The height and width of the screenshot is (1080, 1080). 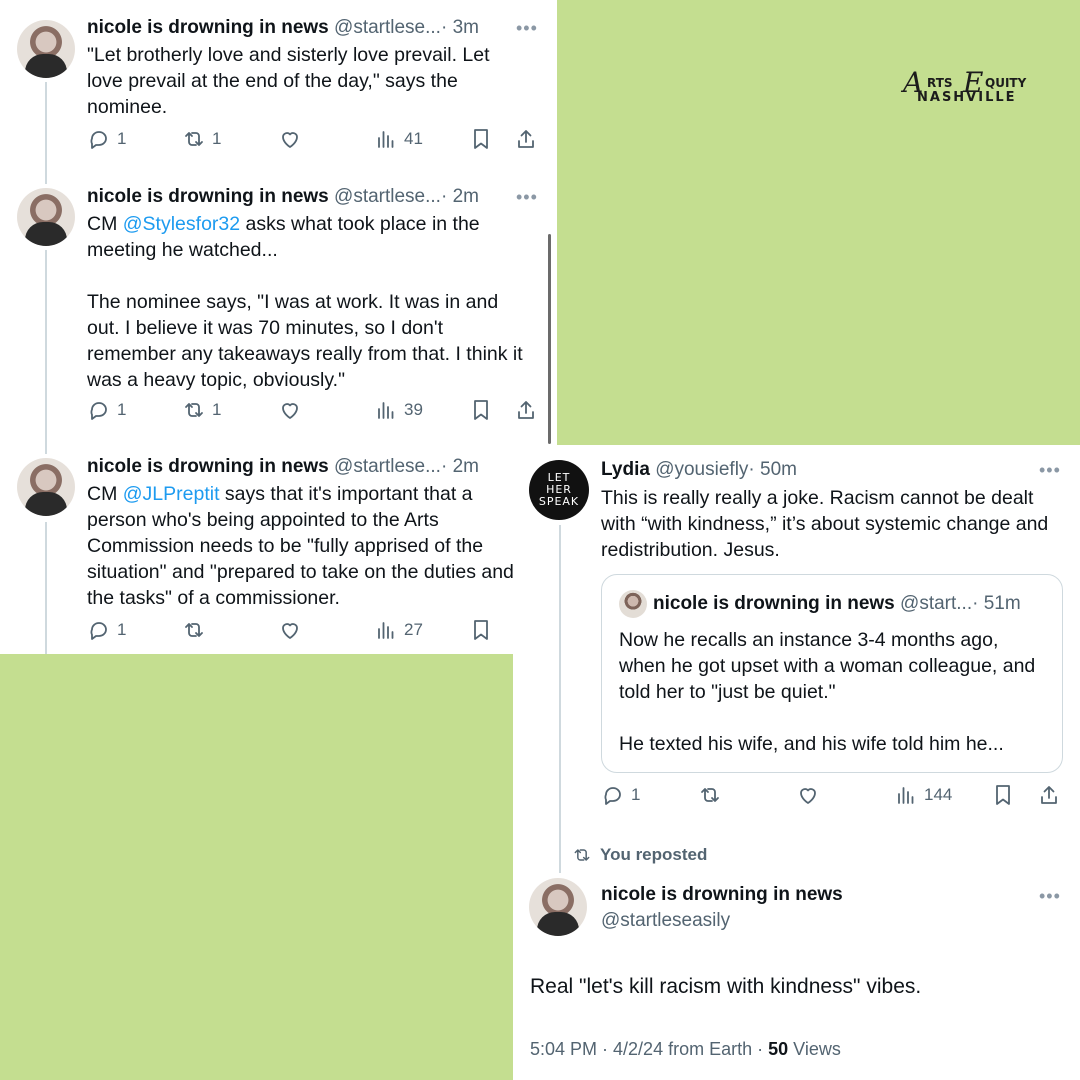 I want to click on handle: @startleseasily, so click(x=665, y=920).